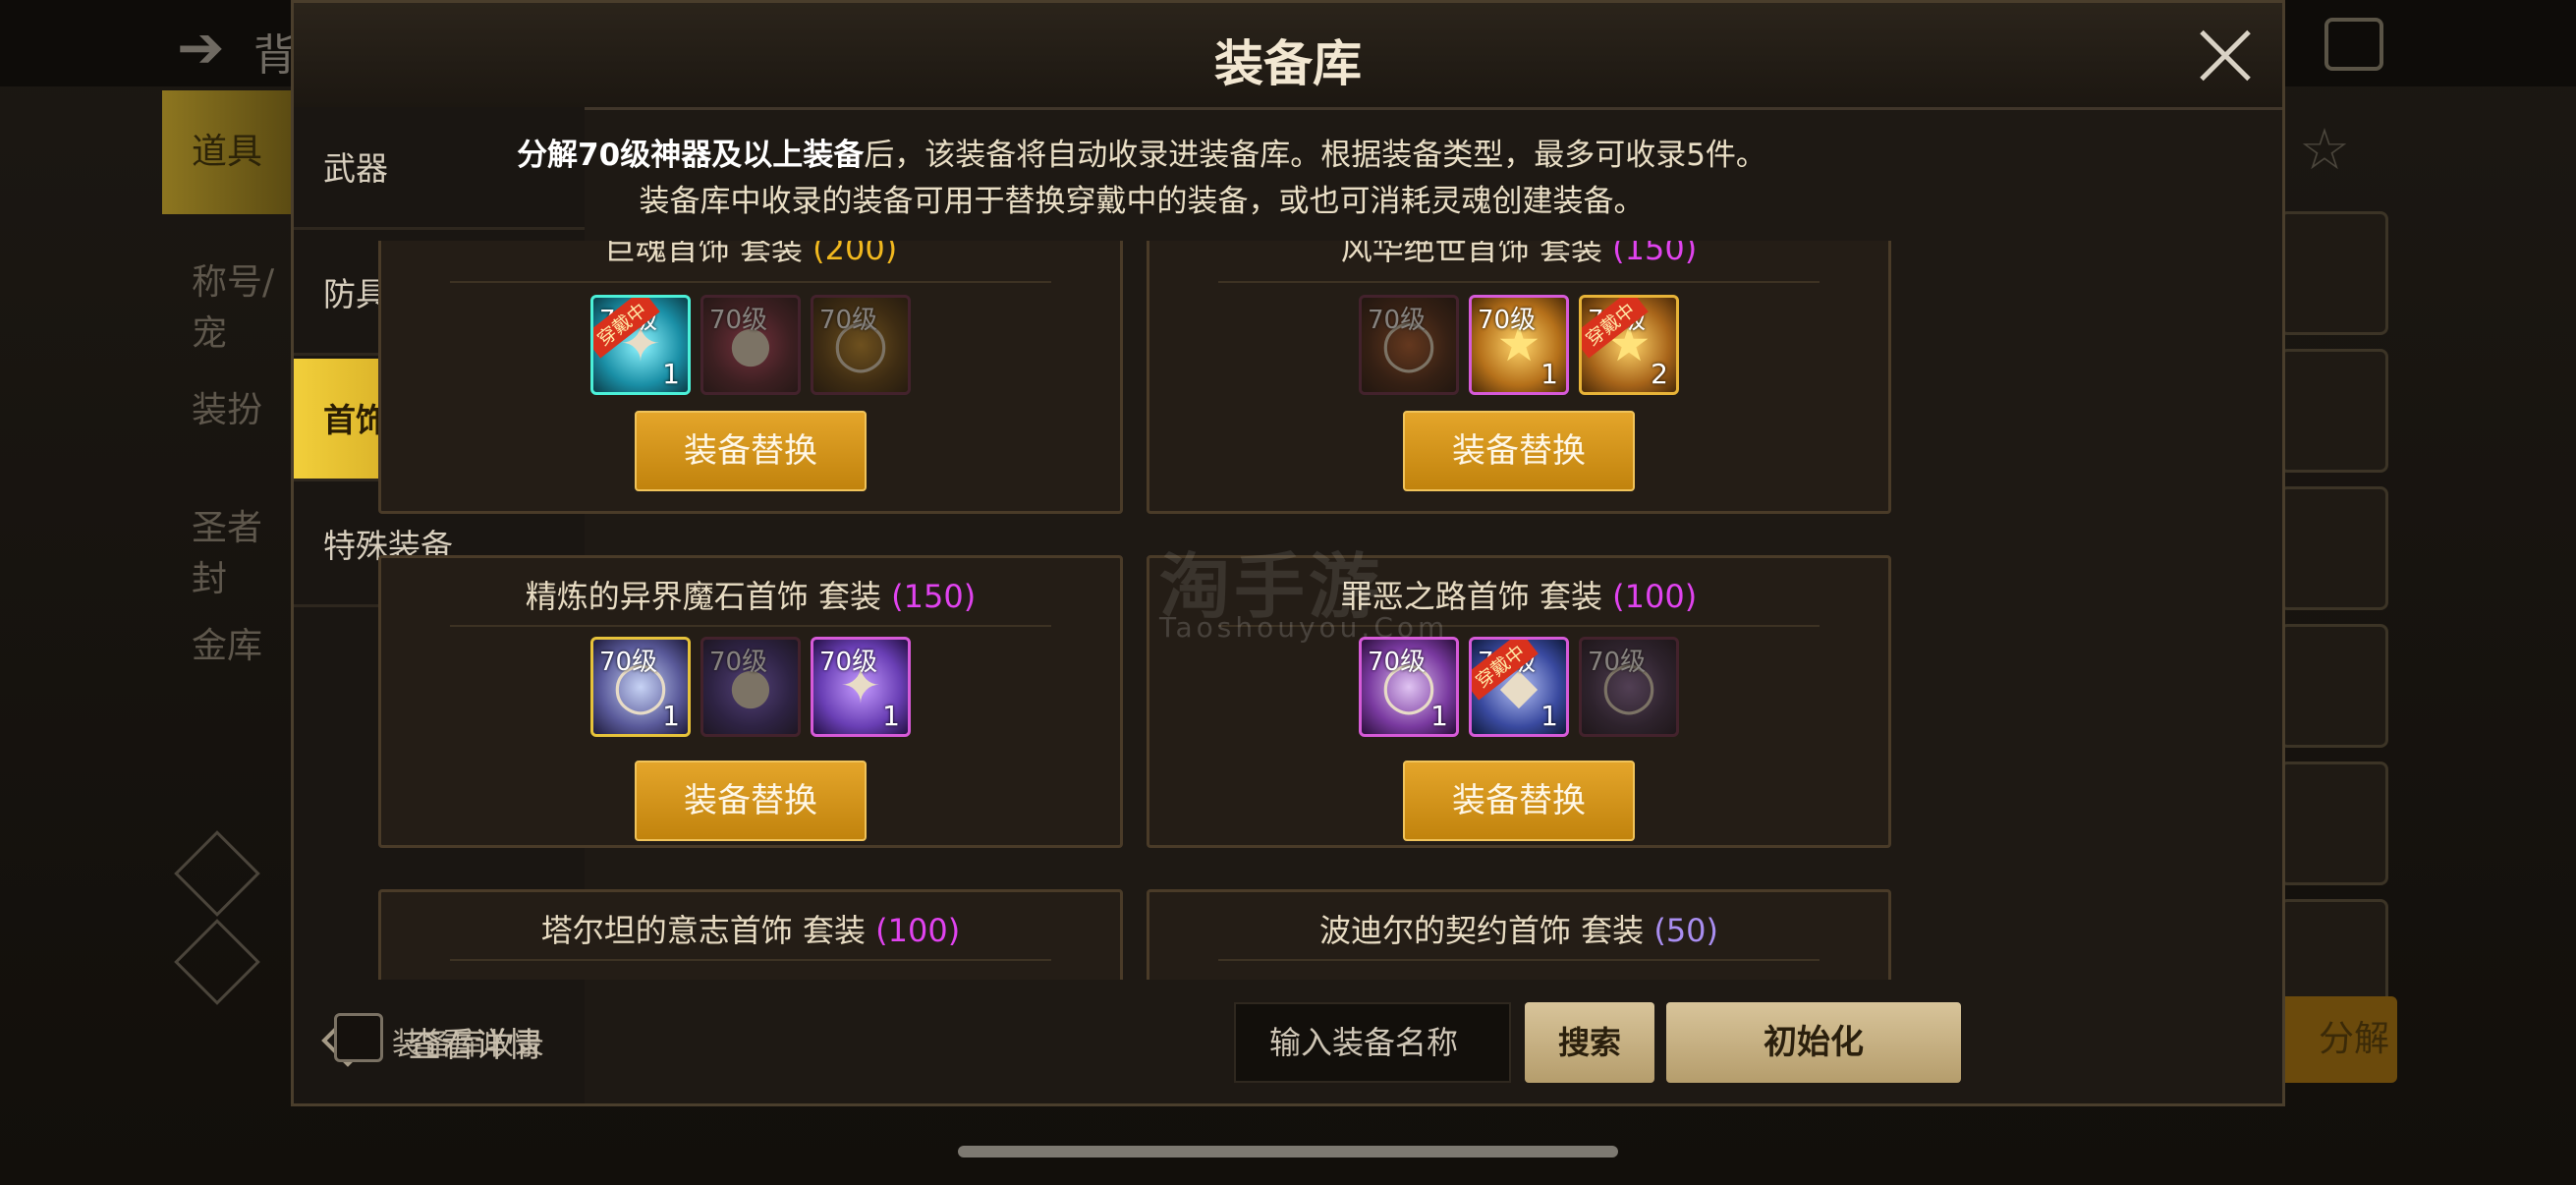 This screenshot has width=2576, height=1185. I want to click on background-tab-items: 道具, so click(228, 152).